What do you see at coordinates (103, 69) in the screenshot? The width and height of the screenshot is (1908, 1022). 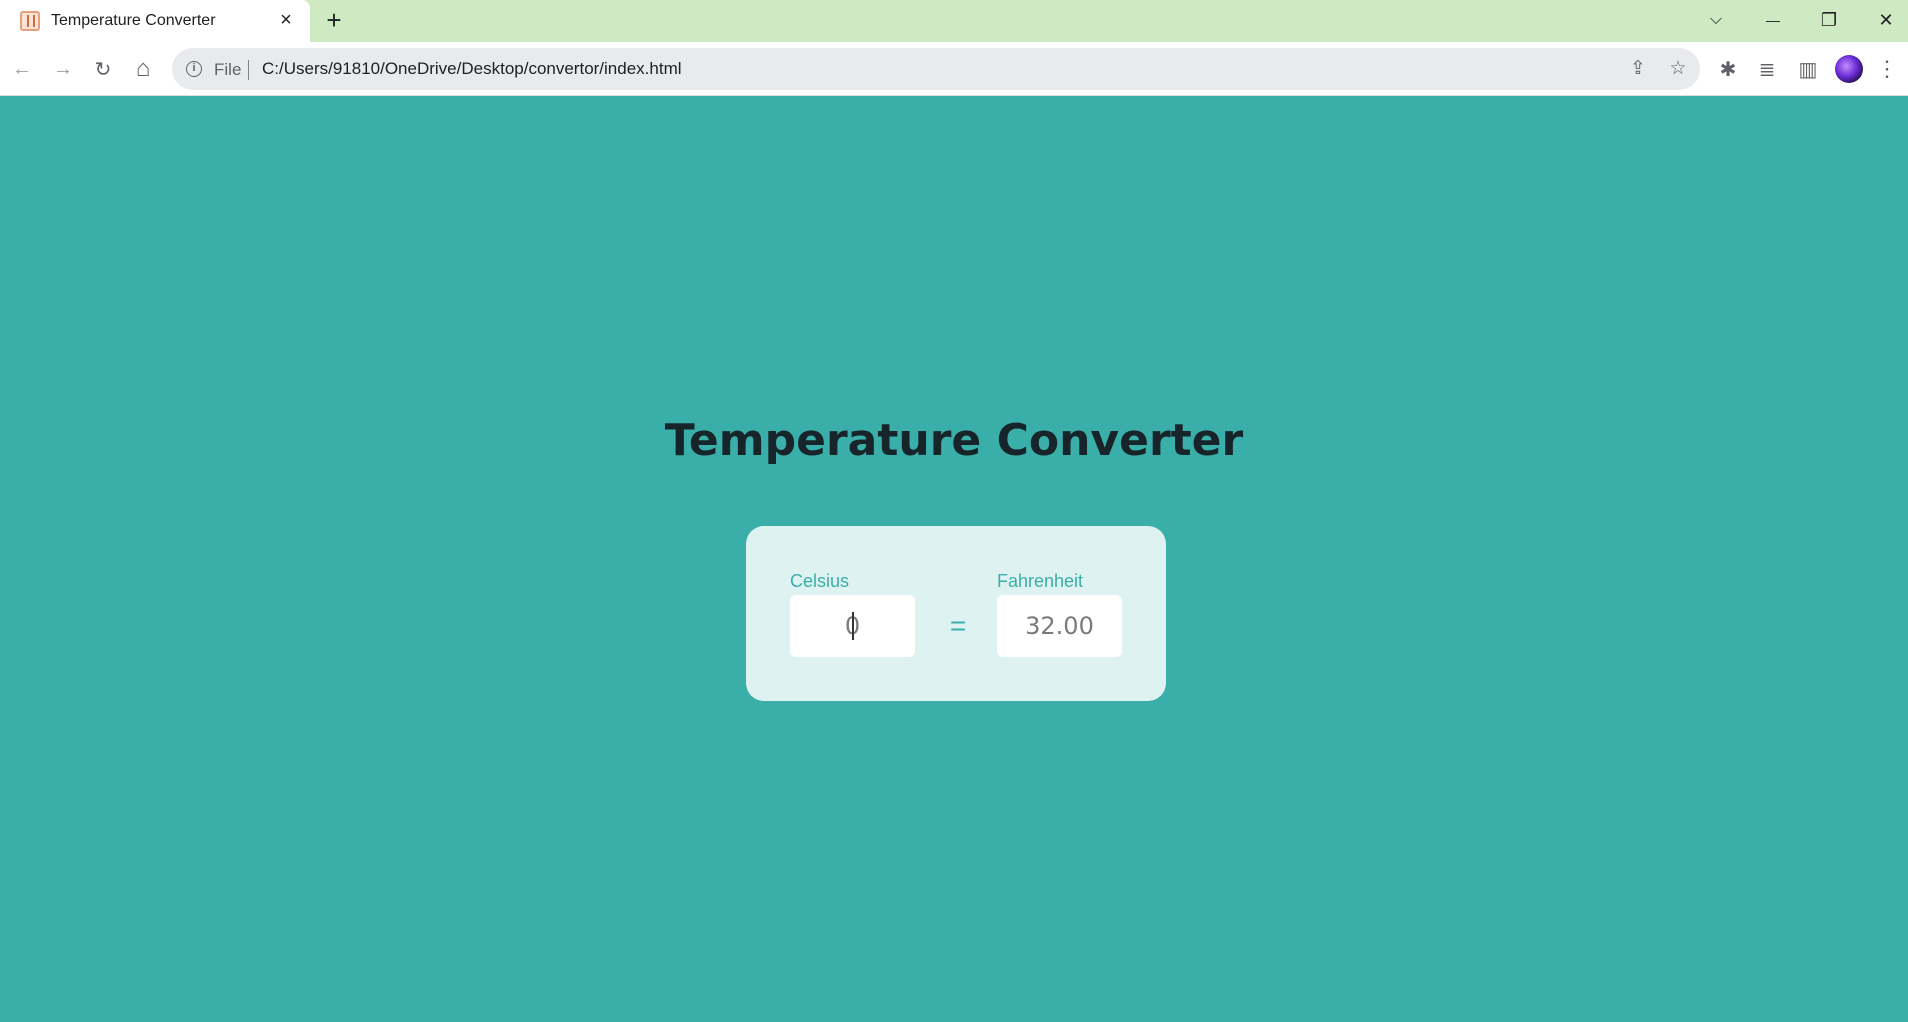 I see `reload-icon: ↻` at bounding box center [103, 69].